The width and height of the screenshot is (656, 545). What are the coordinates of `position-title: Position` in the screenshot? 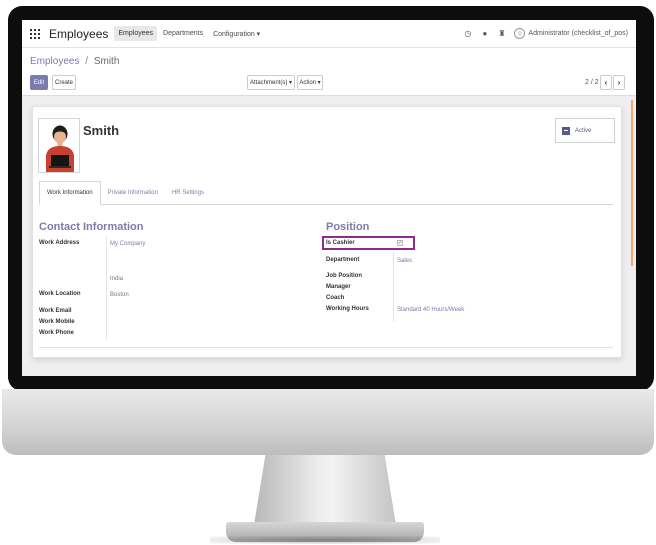 It's located at (348, 227).